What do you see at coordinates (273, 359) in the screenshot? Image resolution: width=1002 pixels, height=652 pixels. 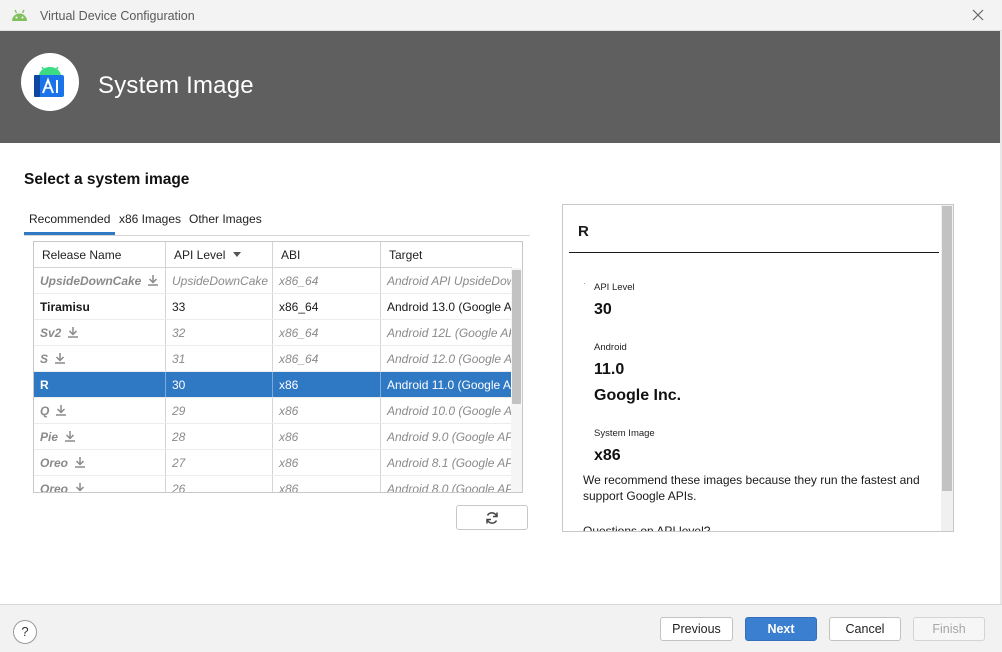 I see `table-row: S 31 x86_64 Android 12.0 (Google APIs)` at bounding box center [273, 359].